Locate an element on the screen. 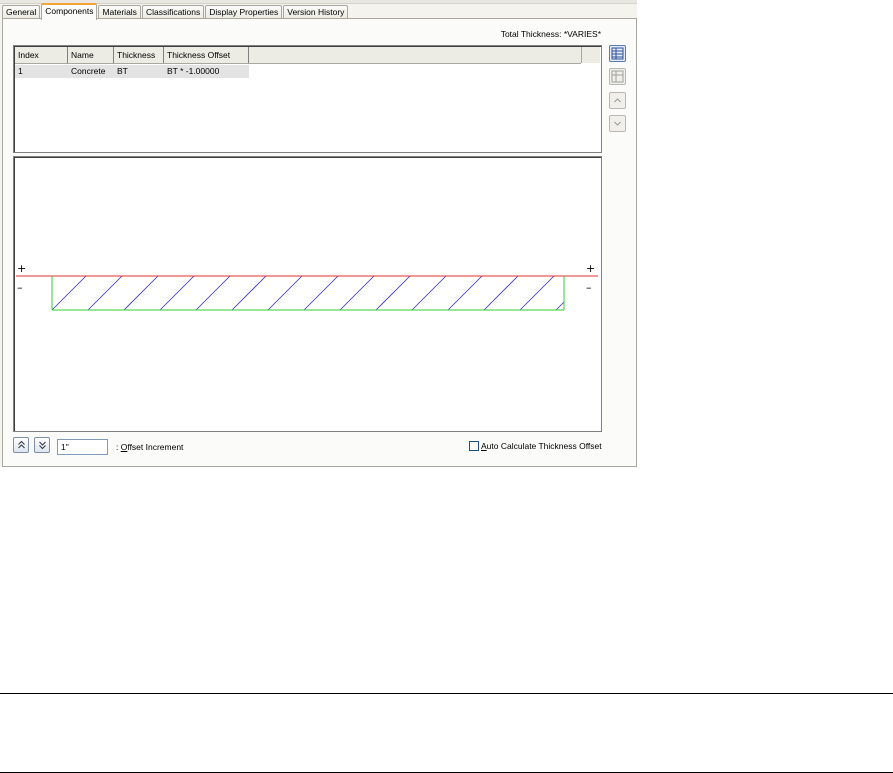 The image size is (893, 773). add-component-icon is located at coordinates (617, 53).